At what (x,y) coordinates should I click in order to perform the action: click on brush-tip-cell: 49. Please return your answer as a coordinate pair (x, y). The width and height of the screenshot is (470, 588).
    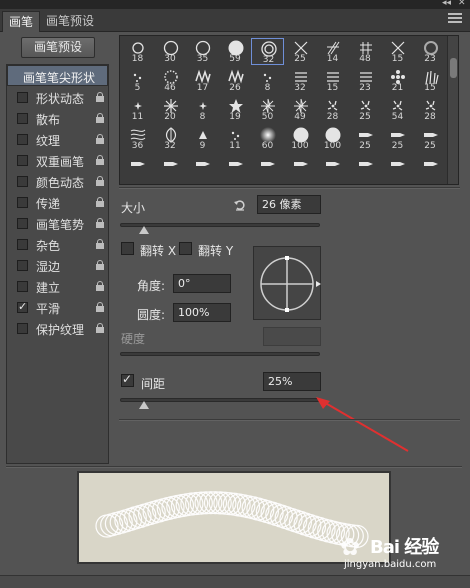
    Looking at the image, I should click on (300, 109).